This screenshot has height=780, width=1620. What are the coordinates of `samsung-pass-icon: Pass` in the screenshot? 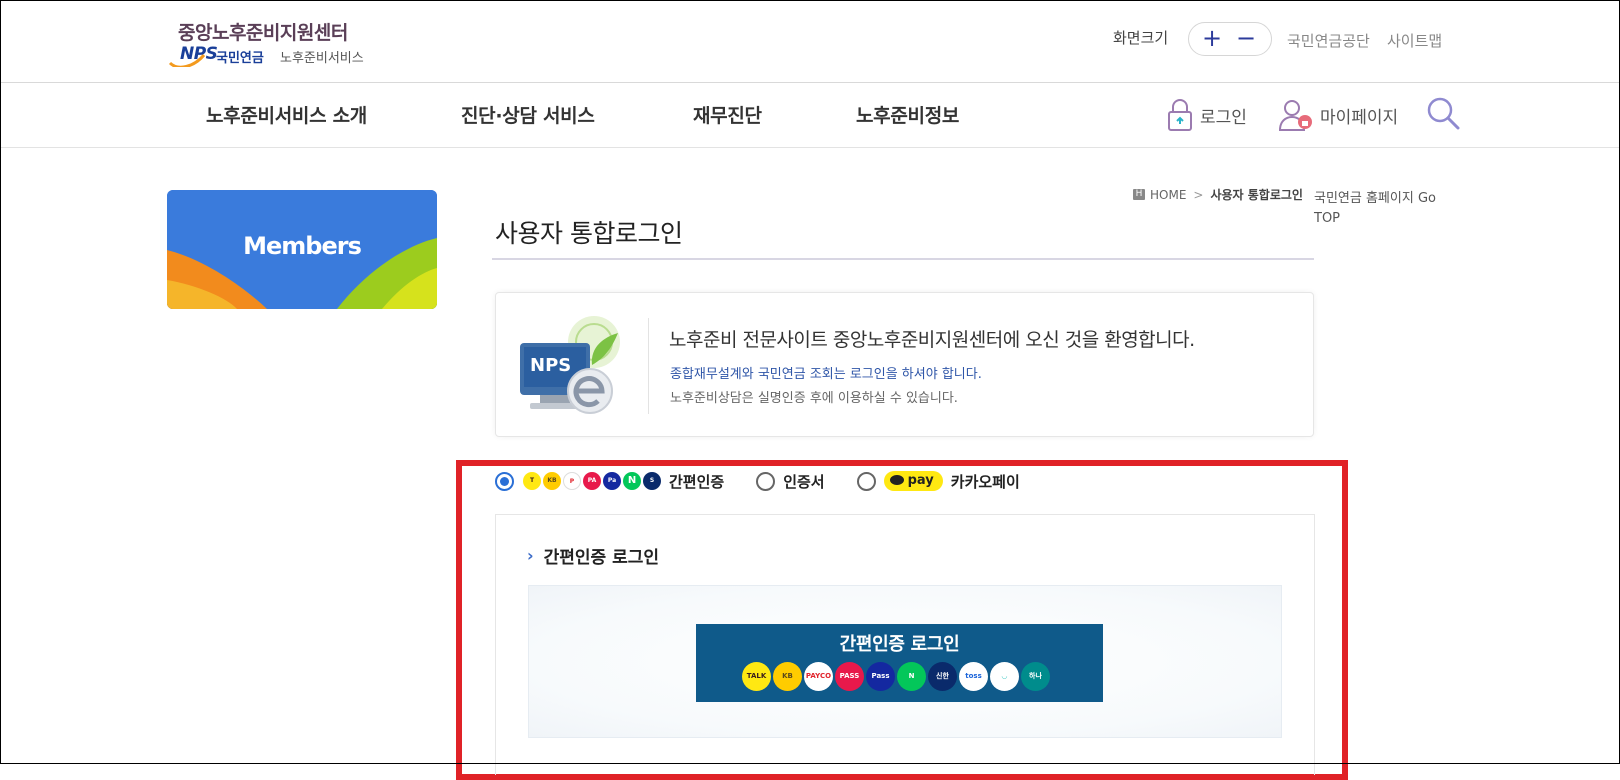 It's located at (880, 676).